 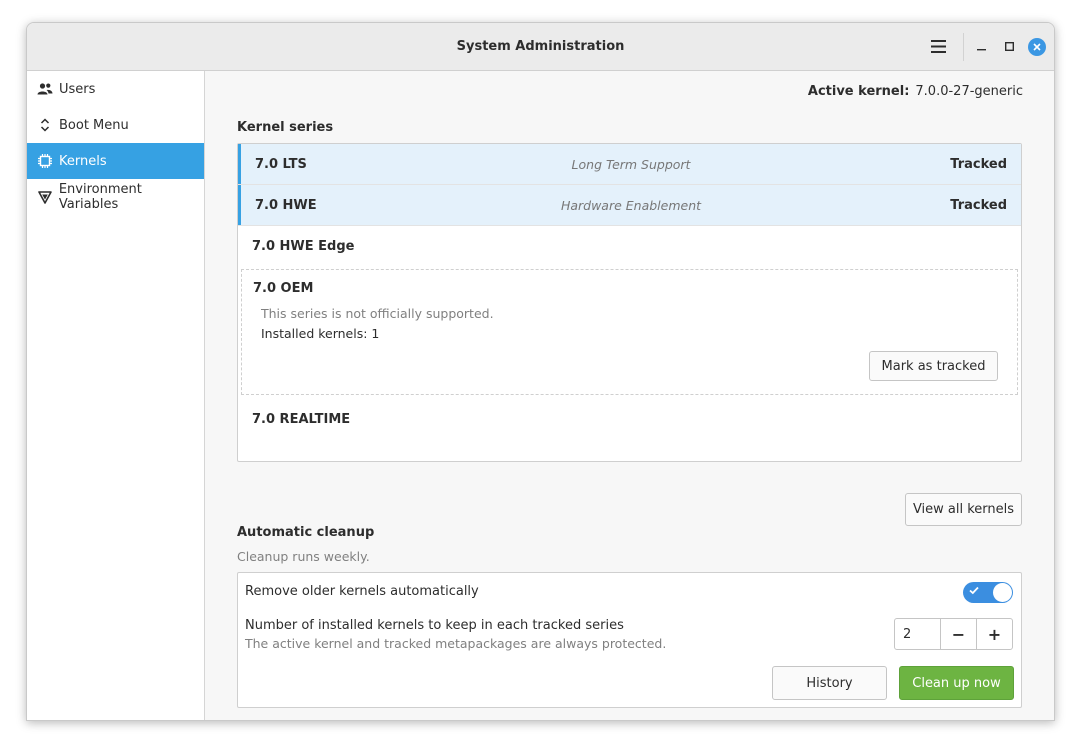 What do you see at coordinates (988, 592) in the screenshot?
I see `auto-remove-toggle` at bounding box center [988, 592].